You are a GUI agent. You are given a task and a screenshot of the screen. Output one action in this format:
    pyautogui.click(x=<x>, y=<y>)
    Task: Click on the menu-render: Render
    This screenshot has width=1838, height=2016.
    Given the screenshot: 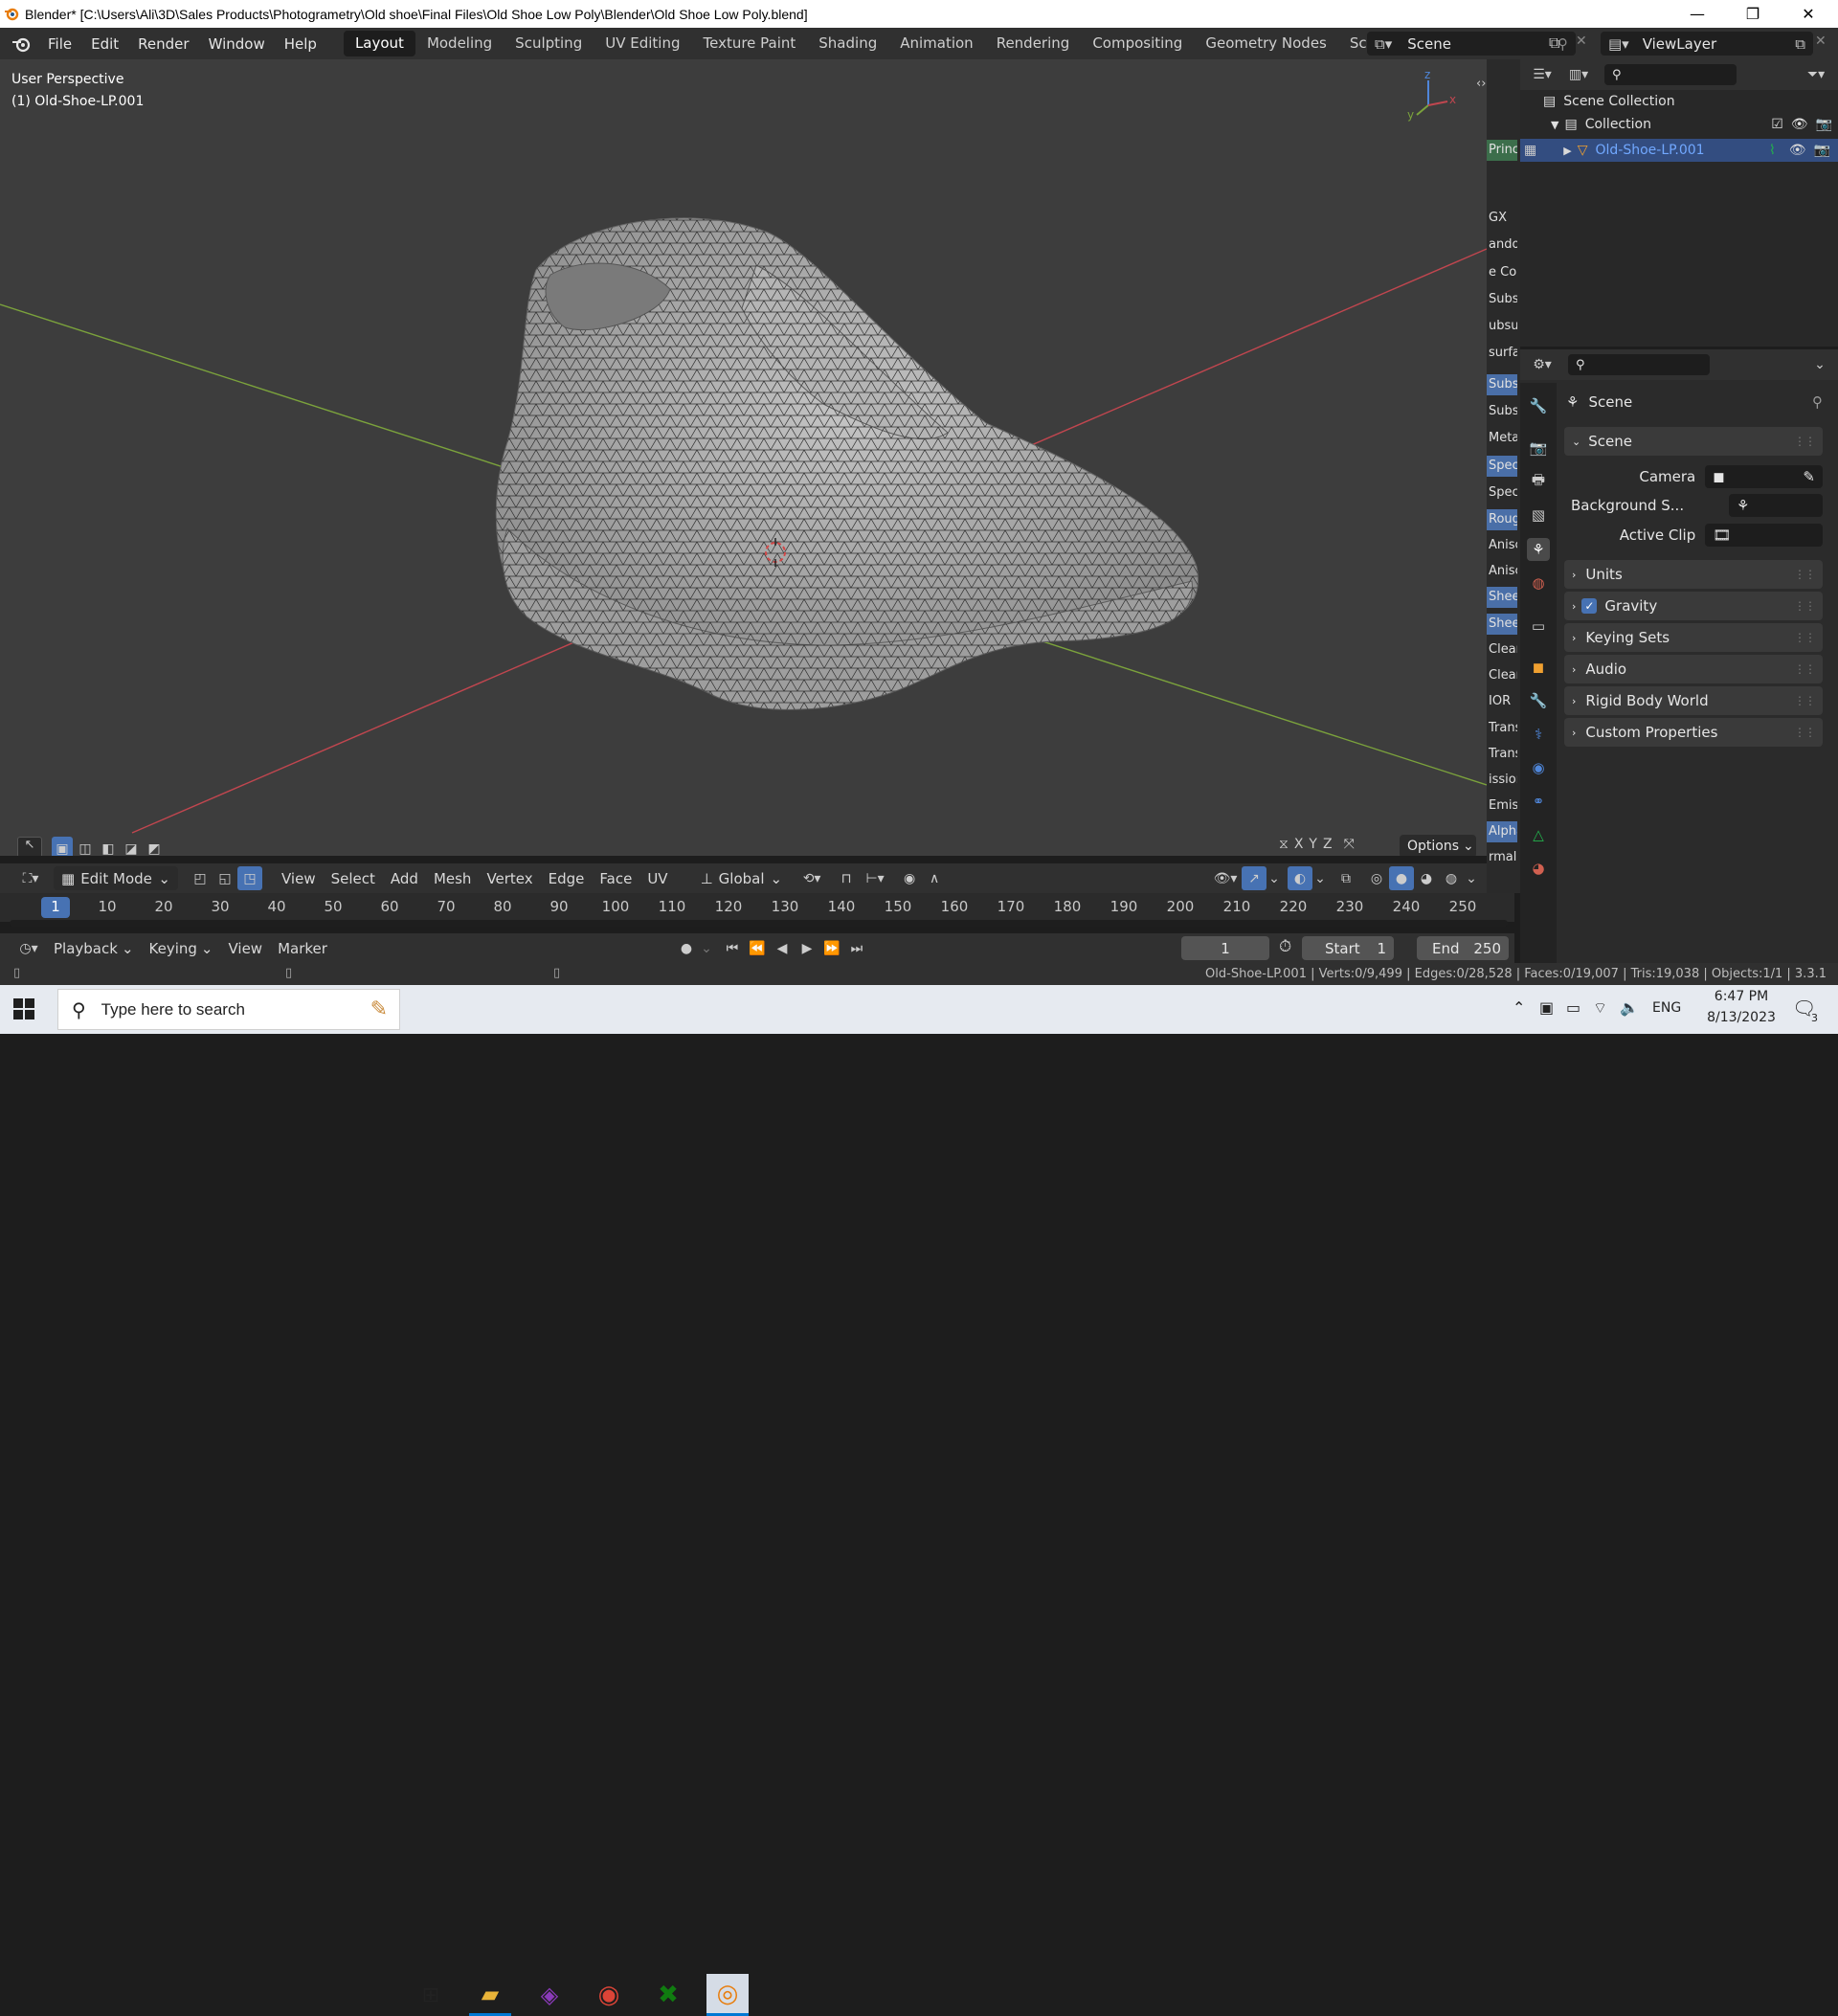 What is the action you would take?
    pyautogui.click(x=163, y=44)
    